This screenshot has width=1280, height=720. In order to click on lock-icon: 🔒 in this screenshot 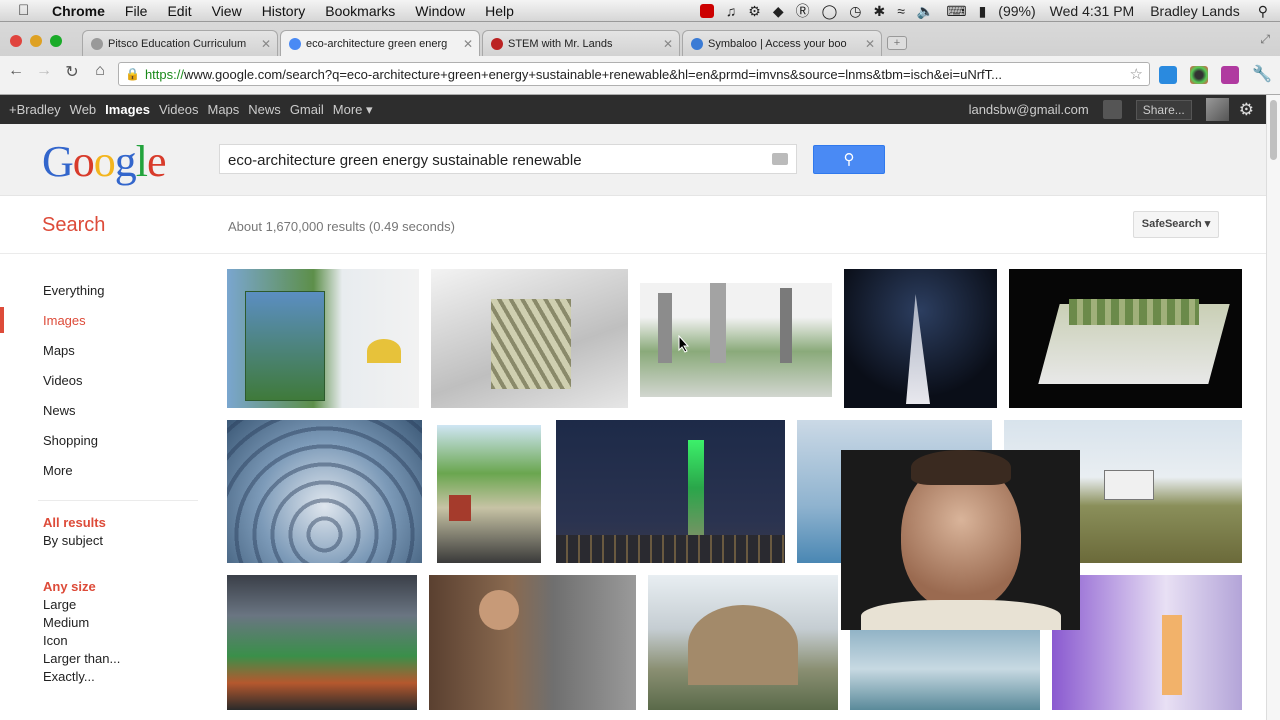, I will do `click(132, 74)`.